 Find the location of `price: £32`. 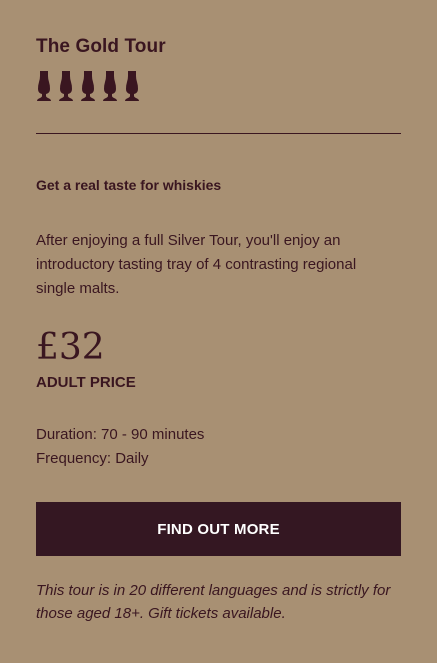

price: £32 is located at coordinates (70, 347).